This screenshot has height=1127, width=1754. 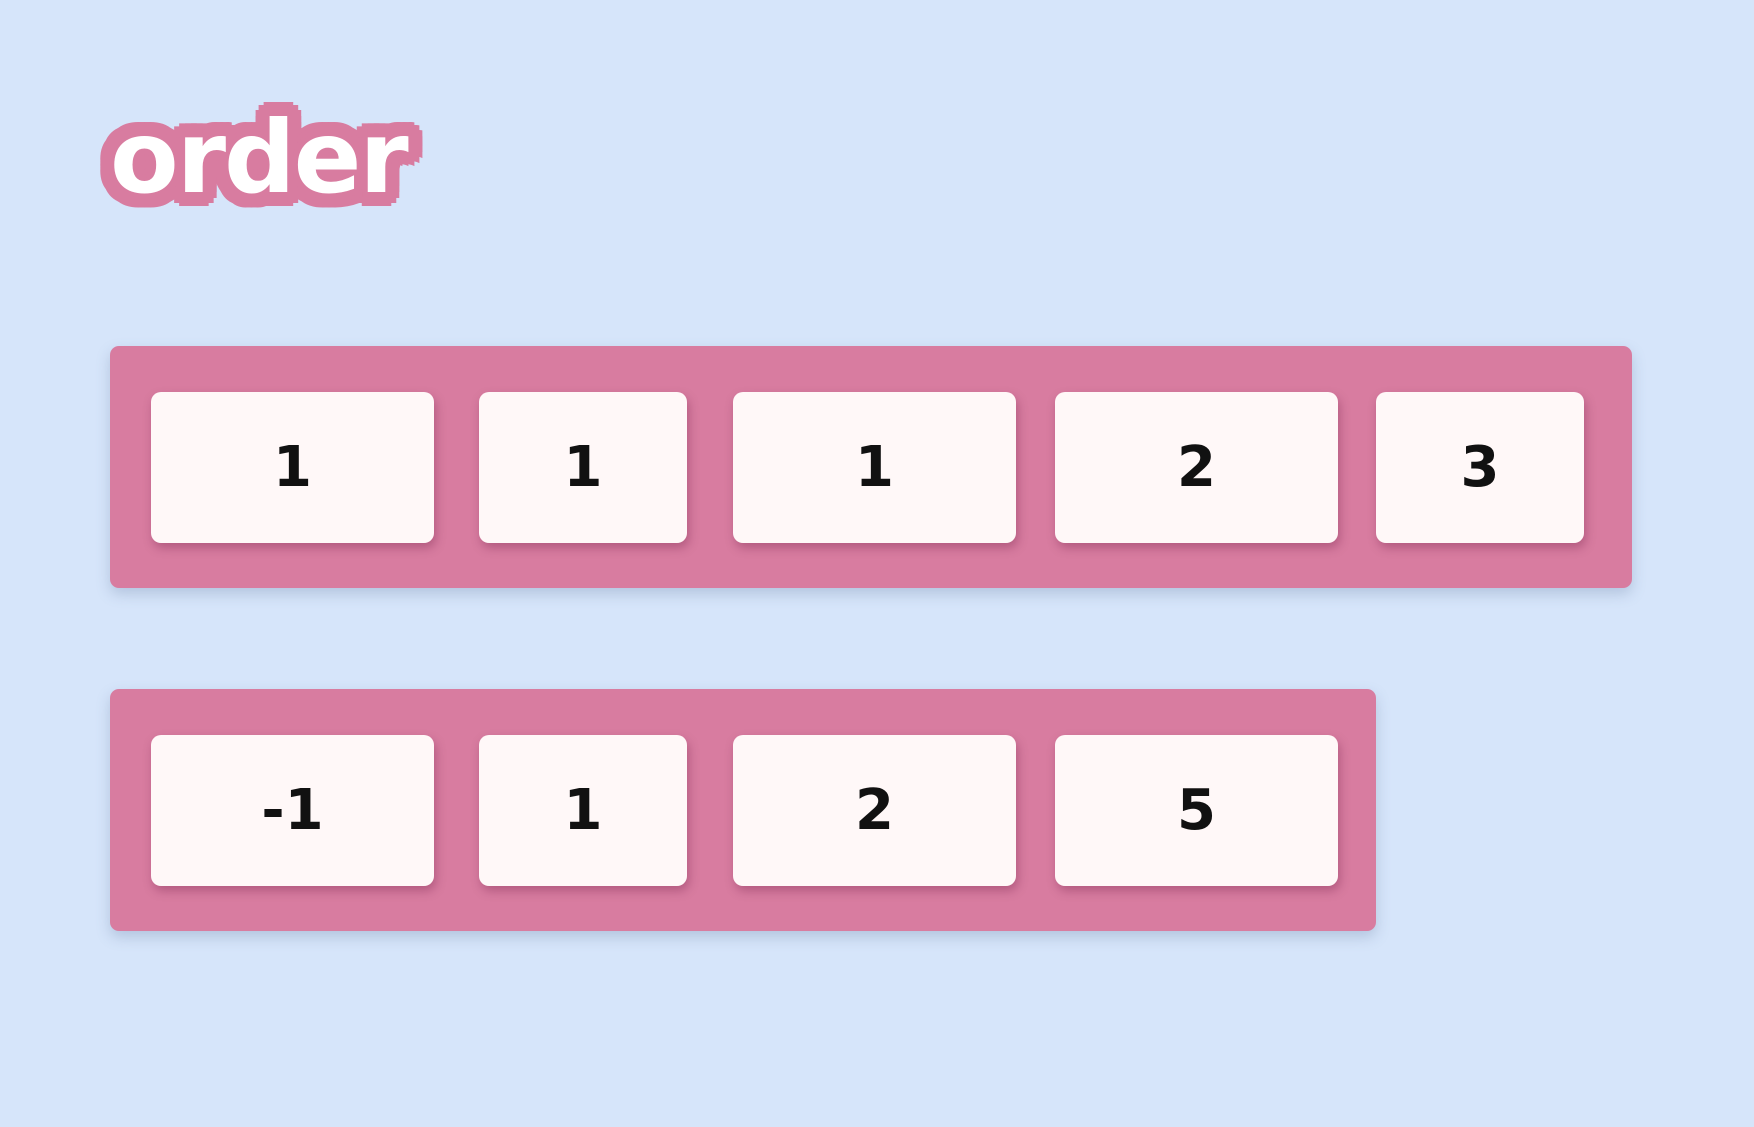 What do you see at coordinates (259, 157) in the screenshot?
I see `page-title: order` at bounding box center [259, 157].